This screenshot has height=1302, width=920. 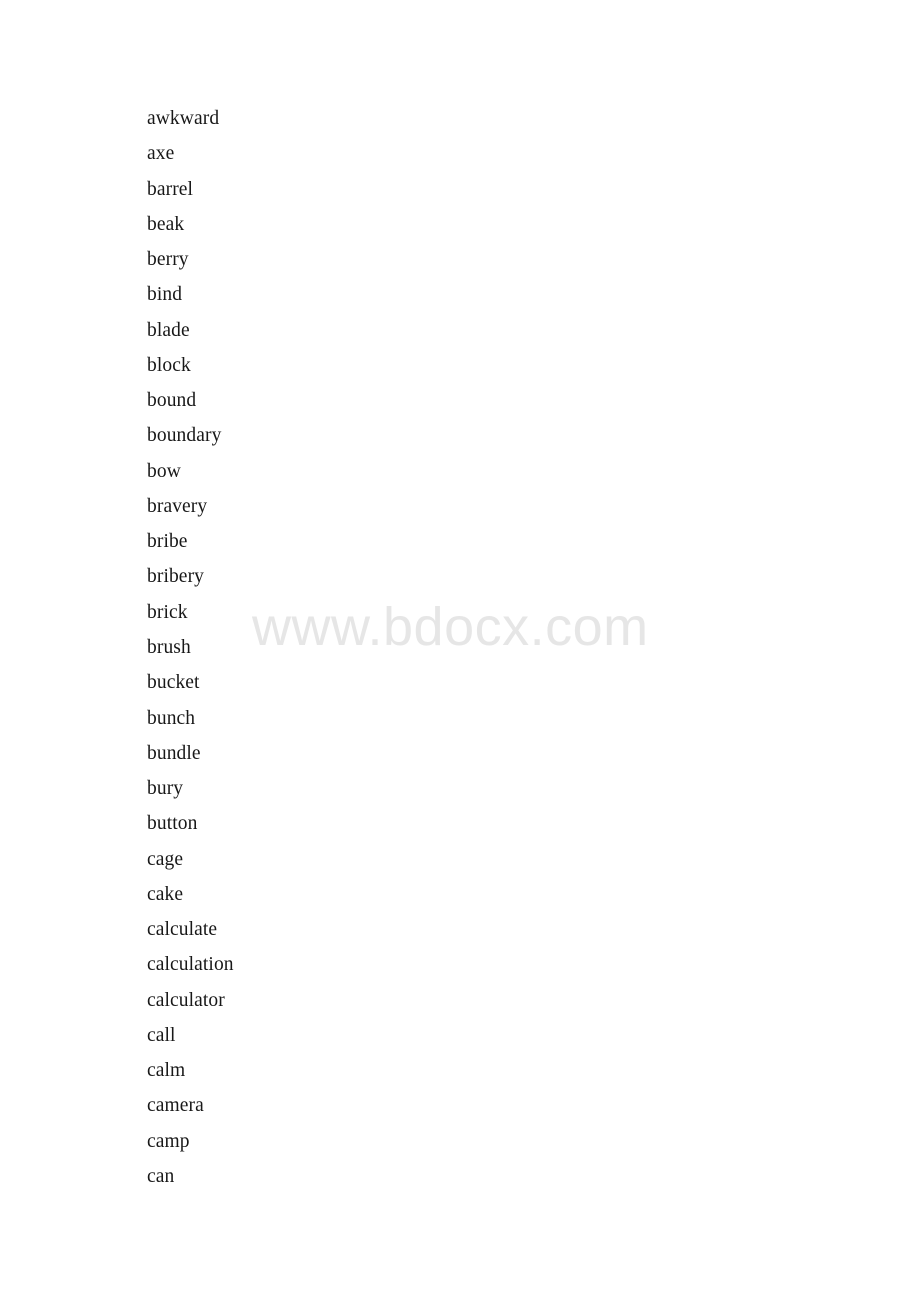 I want to click on word-list-item: call, so click(x=161, y=1035).